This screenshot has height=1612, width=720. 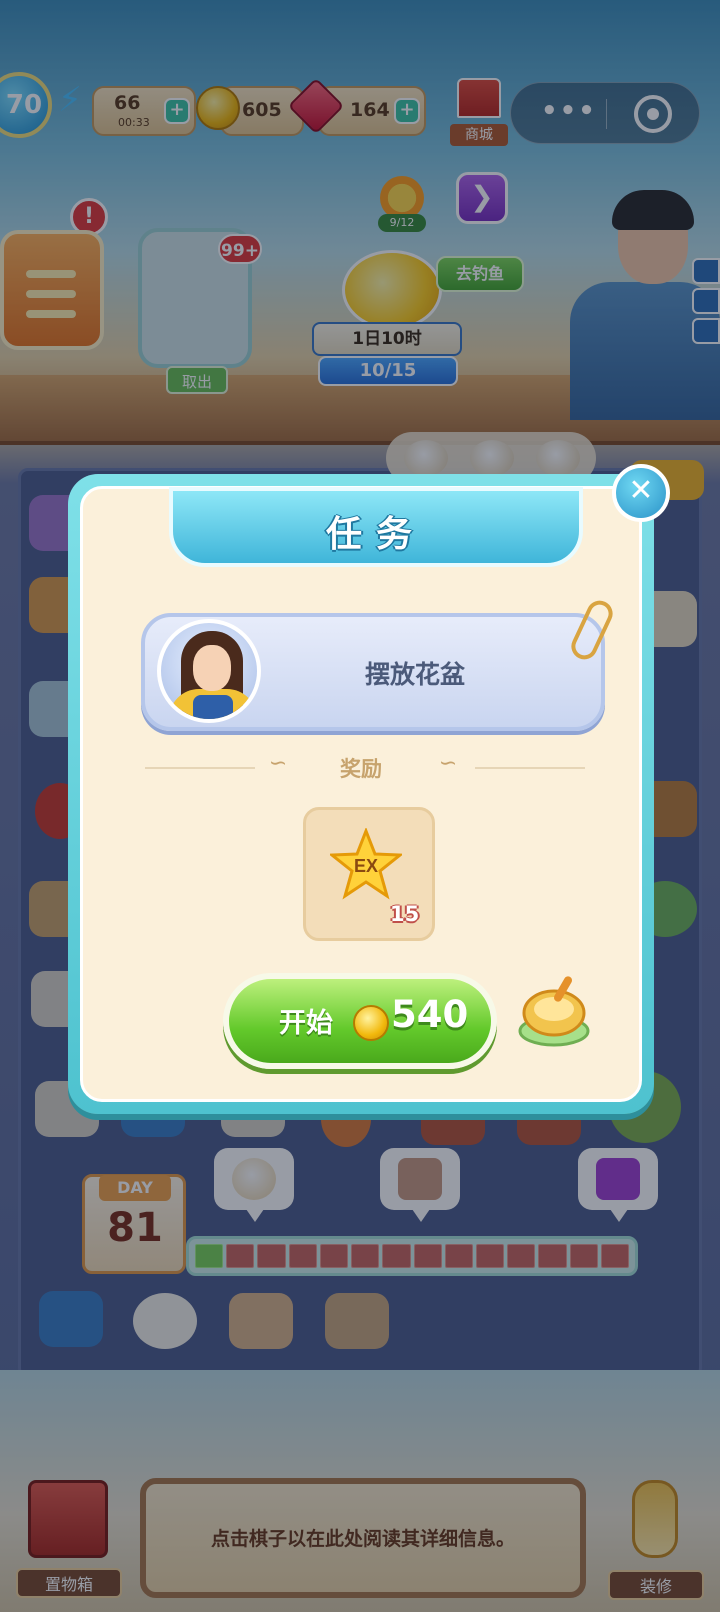 I want to click on paperclip-icon, so click(x=592, y=630).